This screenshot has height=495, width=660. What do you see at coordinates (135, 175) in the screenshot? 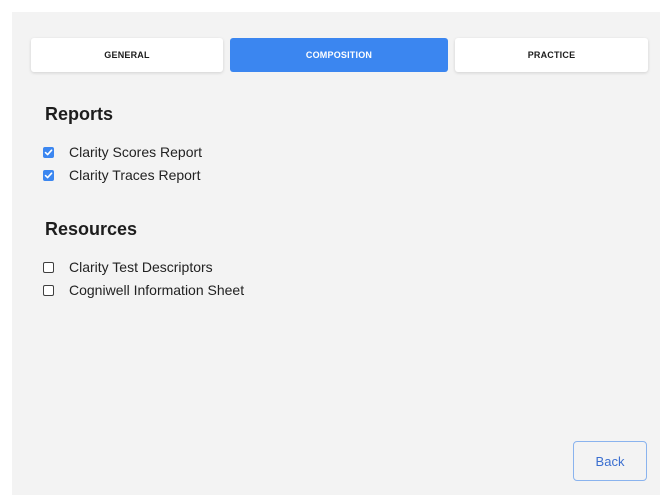
I see `report-item-label: Clarity Traces Report` at bounding box center [135, 175].